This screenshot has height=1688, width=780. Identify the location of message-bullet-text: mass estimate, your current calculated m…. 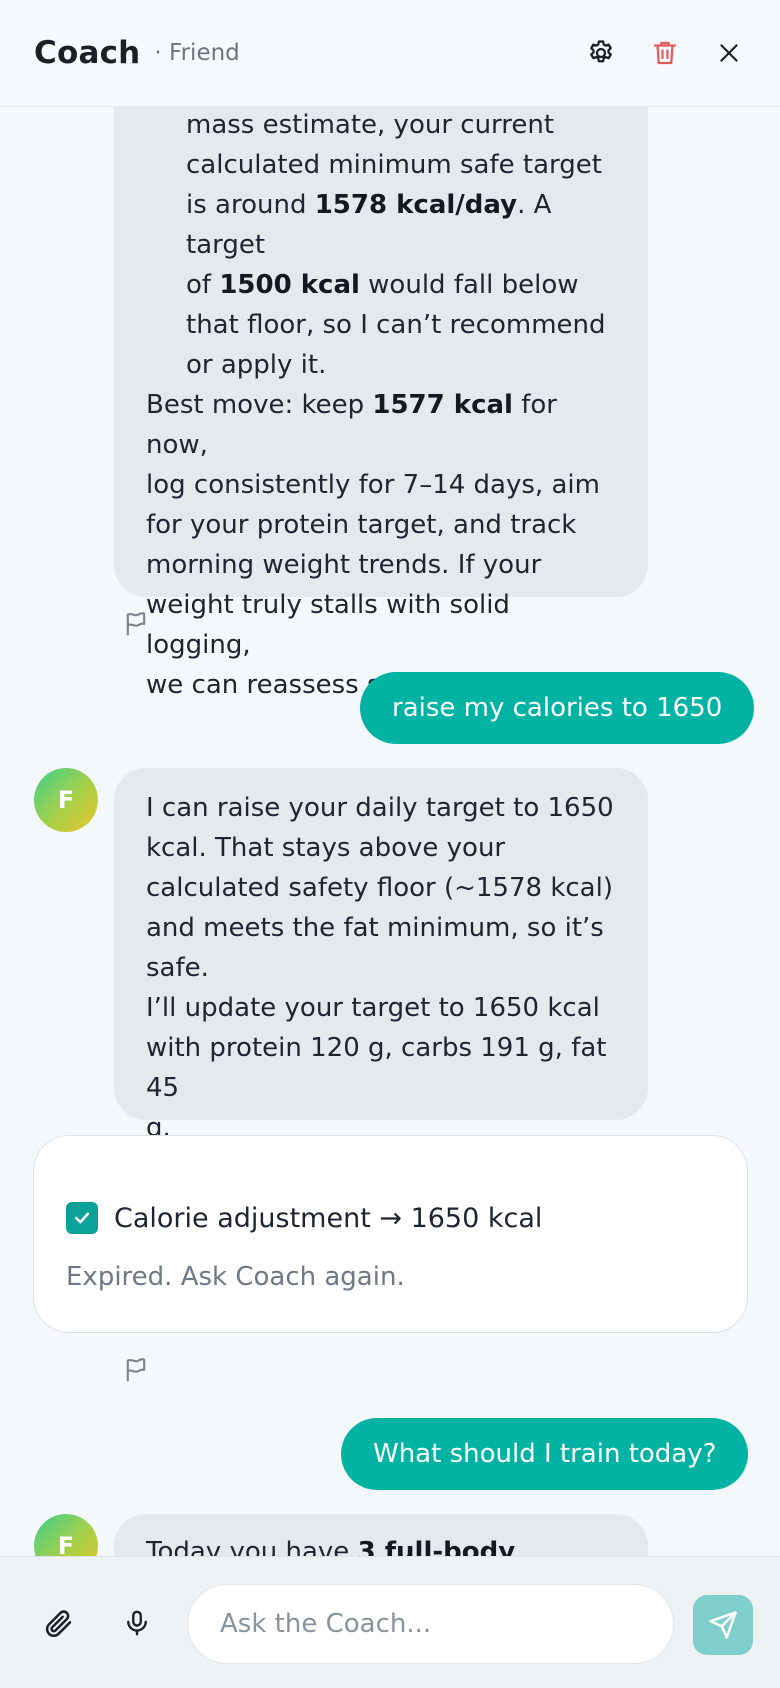
(381, 246).